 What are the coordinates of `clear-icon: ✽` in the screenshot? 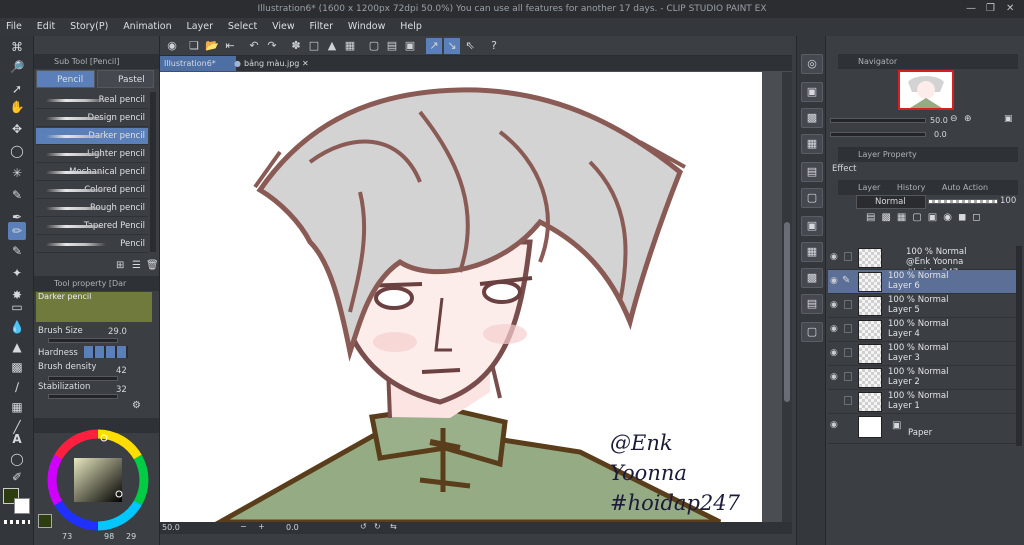 It's located at (296, 46).